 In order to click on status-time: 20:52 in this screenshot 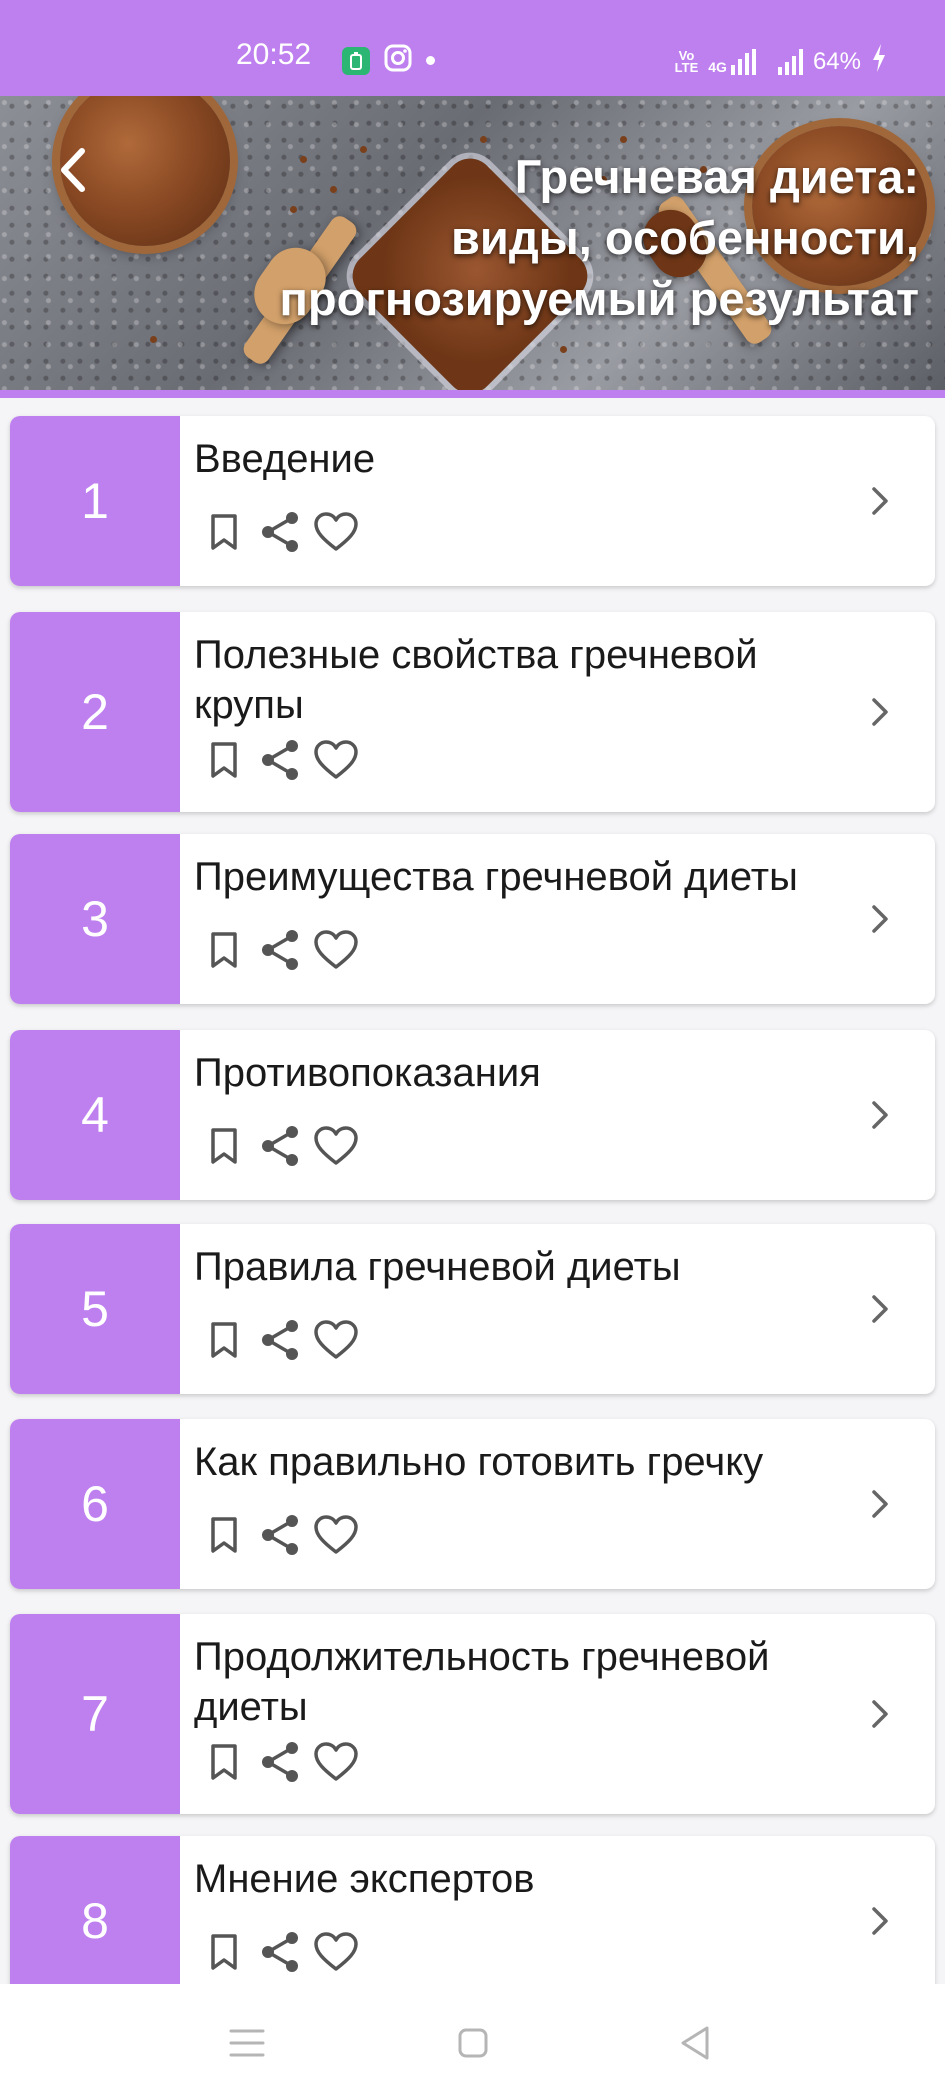, I will do `click(274, 54)`.